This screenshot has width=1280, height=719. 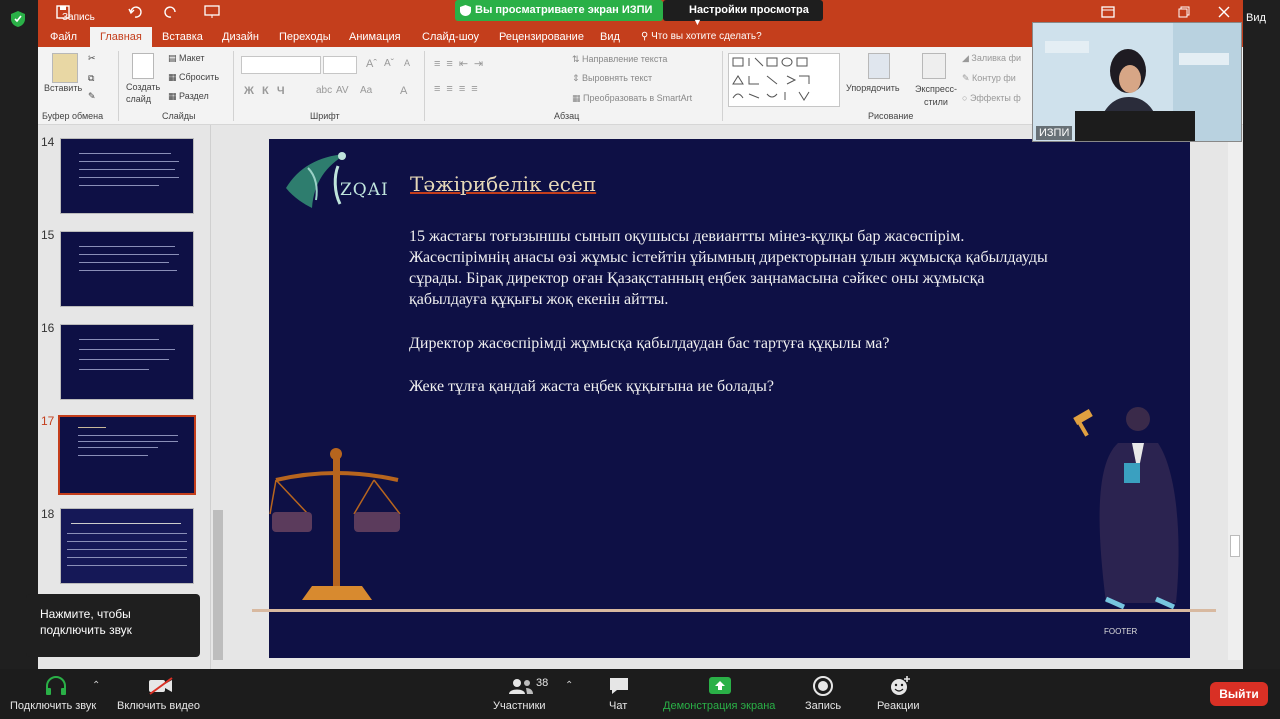 What do you see at coordinates (305, 37) in the screenshot?
I see `tab-transitions: Переходы` at bounding box center [305, 37].